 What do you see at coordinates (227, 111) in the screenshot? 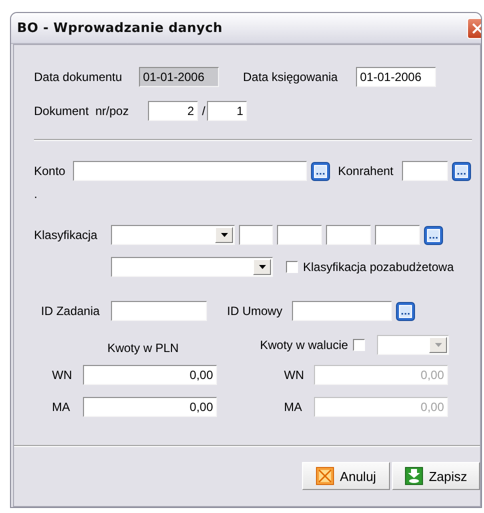
I see `position-field: 1` at bounding box center [227, 111].